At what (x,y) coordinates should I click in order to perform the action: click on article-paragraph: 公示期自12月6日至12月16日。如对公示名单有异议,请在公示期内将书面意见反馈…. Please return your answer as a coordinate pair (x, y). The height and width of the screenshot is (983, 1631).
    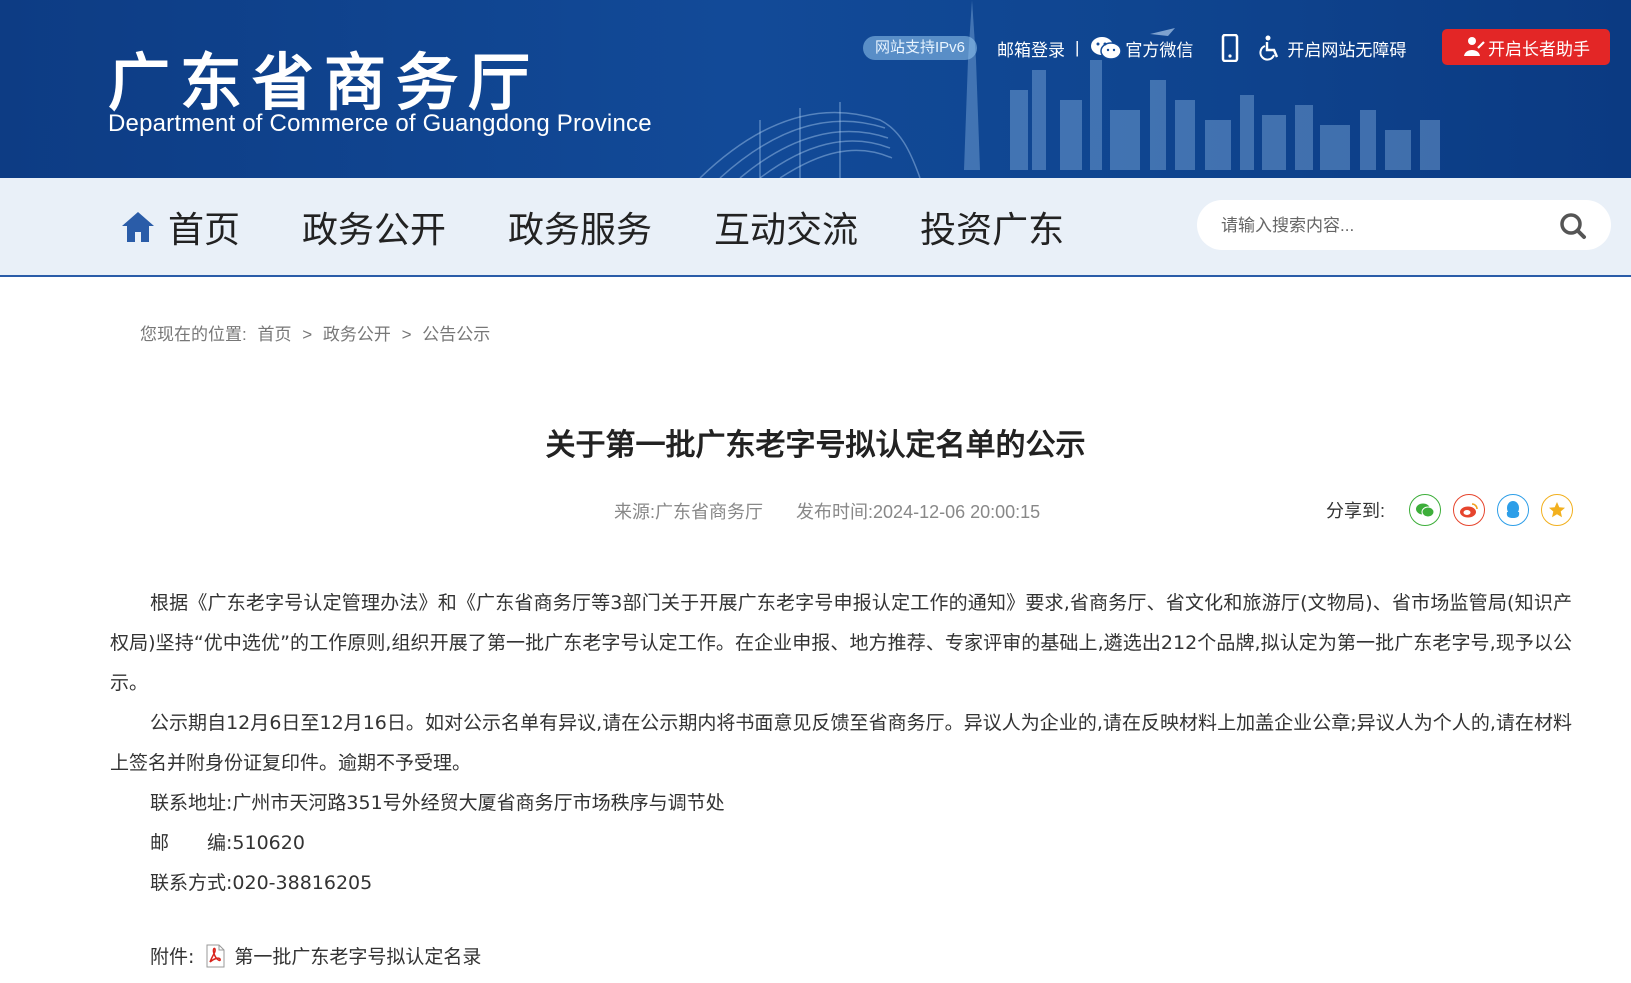
    Looking at the image, I should click on (841, 743).